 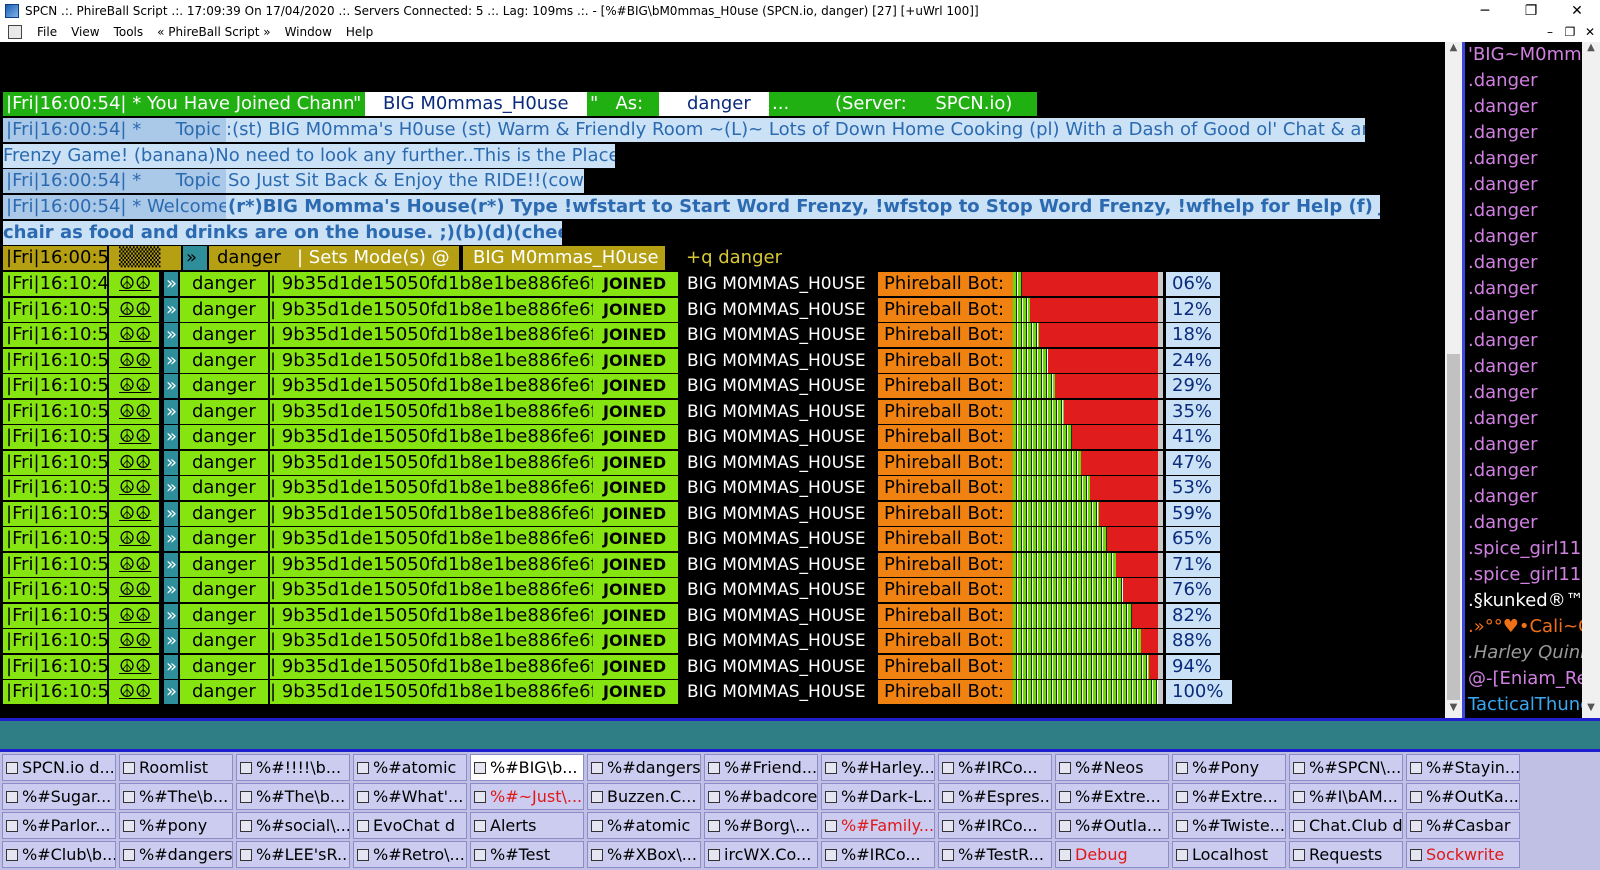 What do you see at coordinates (1463, 854) in the screenshot?
I see `switchbar-tab: Sockwrite` at bounding box center [1463, 854].